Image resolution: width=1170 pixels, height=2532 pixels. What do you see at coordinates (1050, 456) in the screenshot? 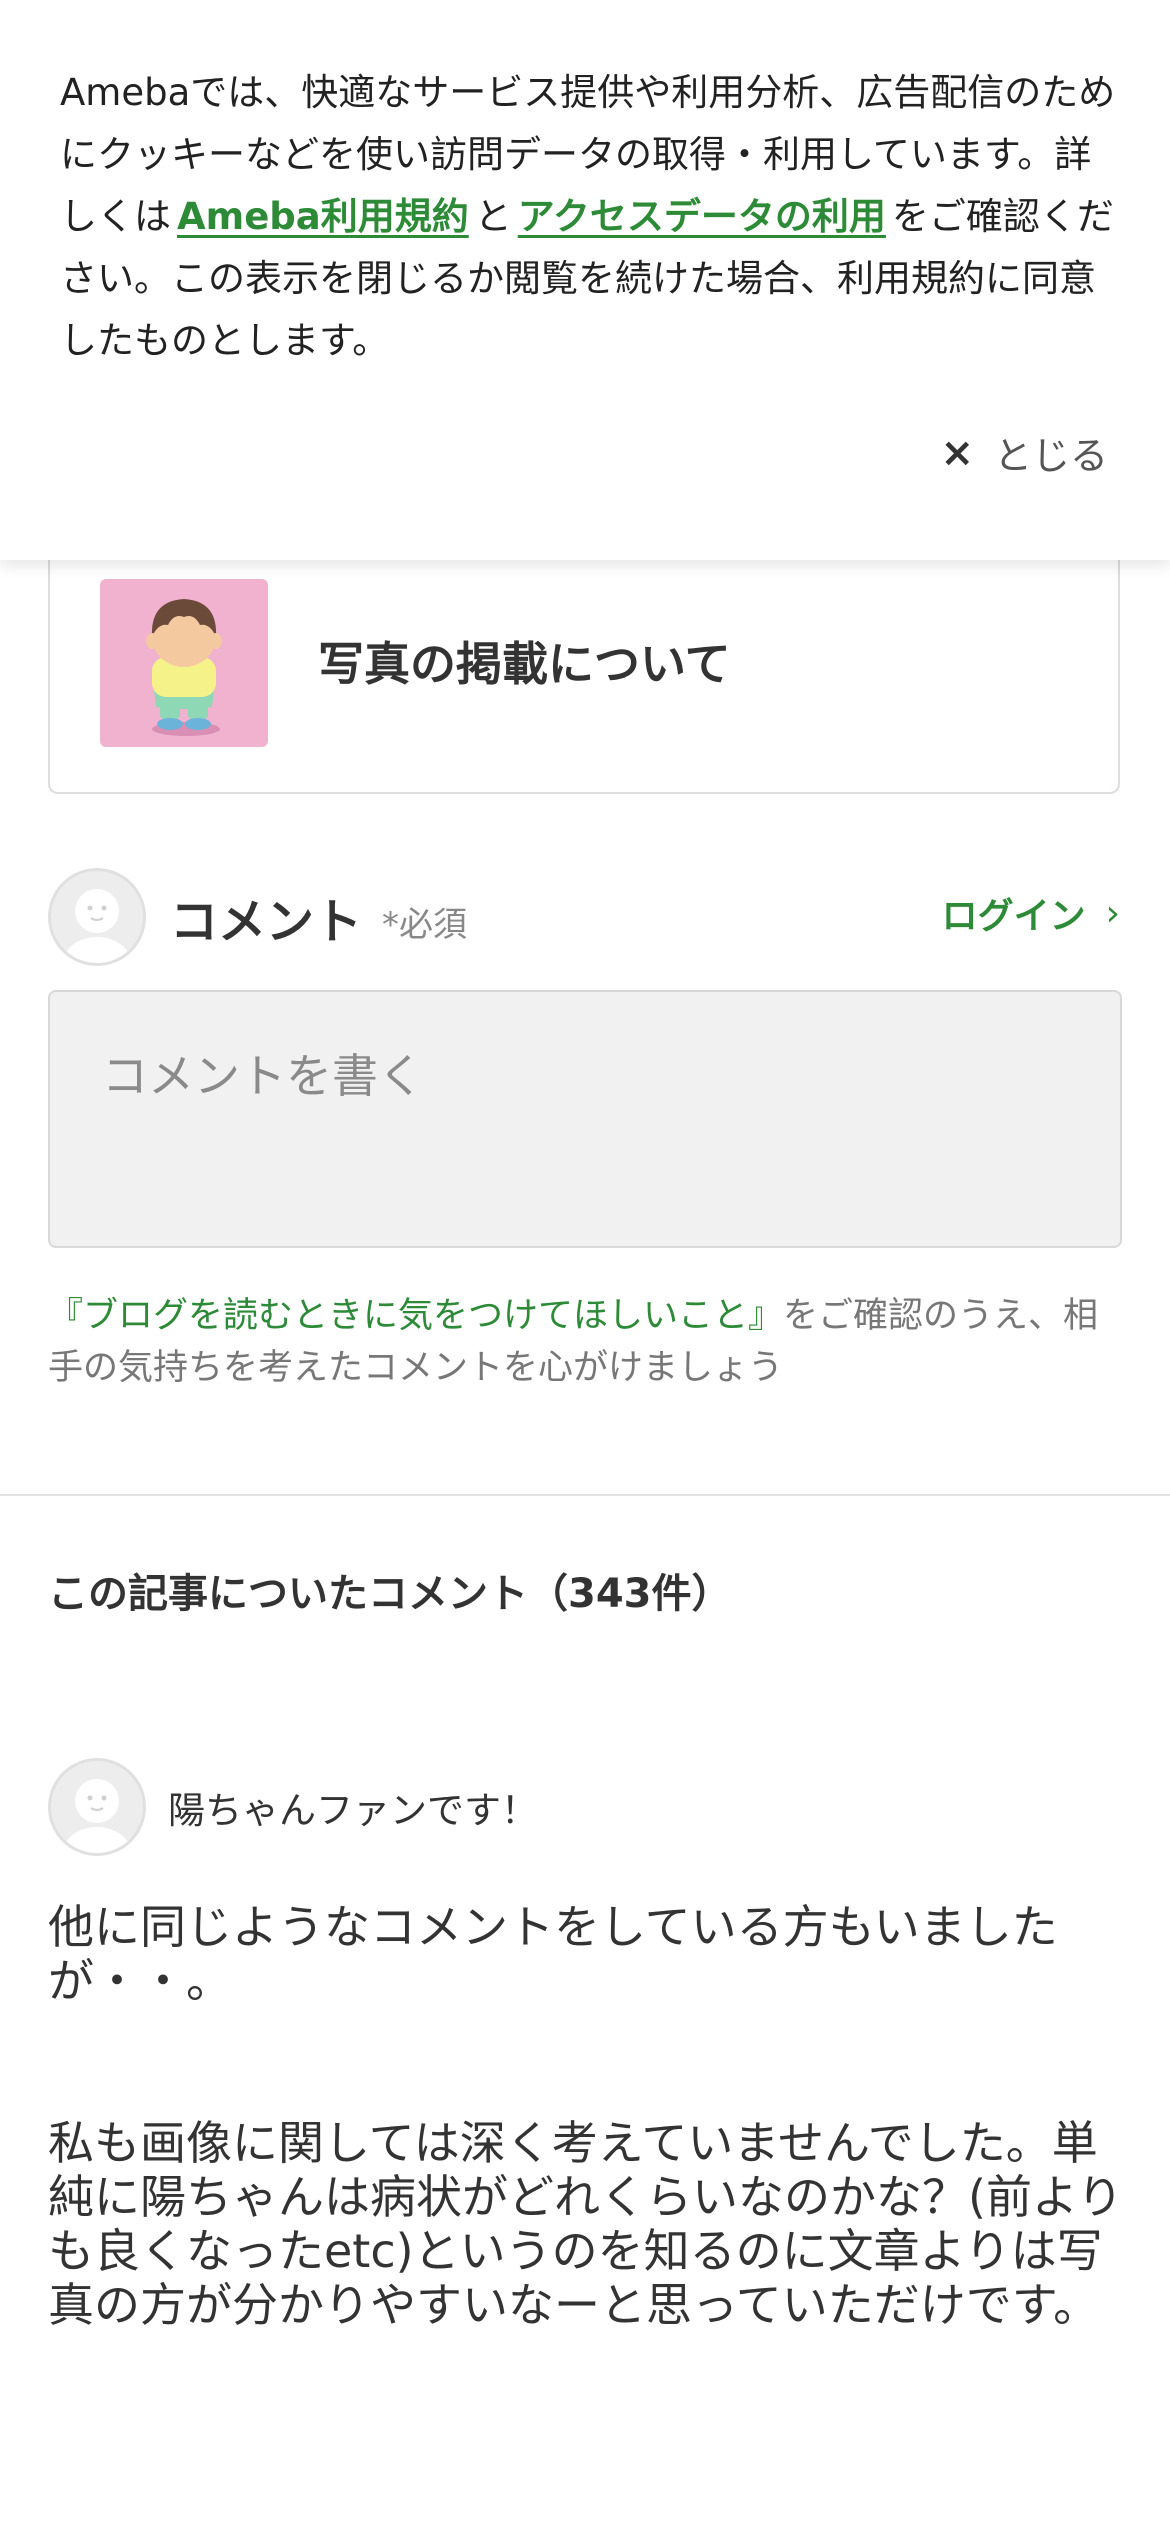
I see `close-label: とじる` at bounding box center [1050, 456].